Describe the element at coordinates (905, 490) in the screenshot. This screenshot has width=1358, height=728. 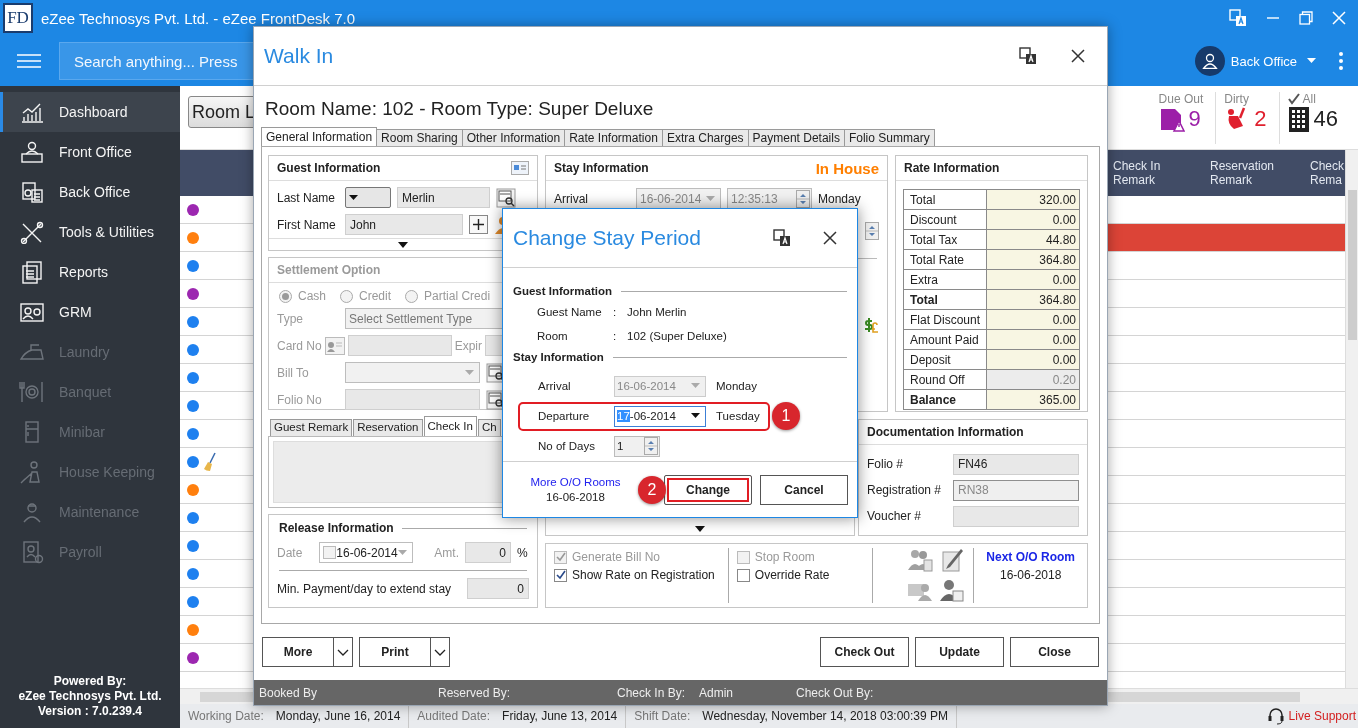
I see `field-label: Registration #` at that location.